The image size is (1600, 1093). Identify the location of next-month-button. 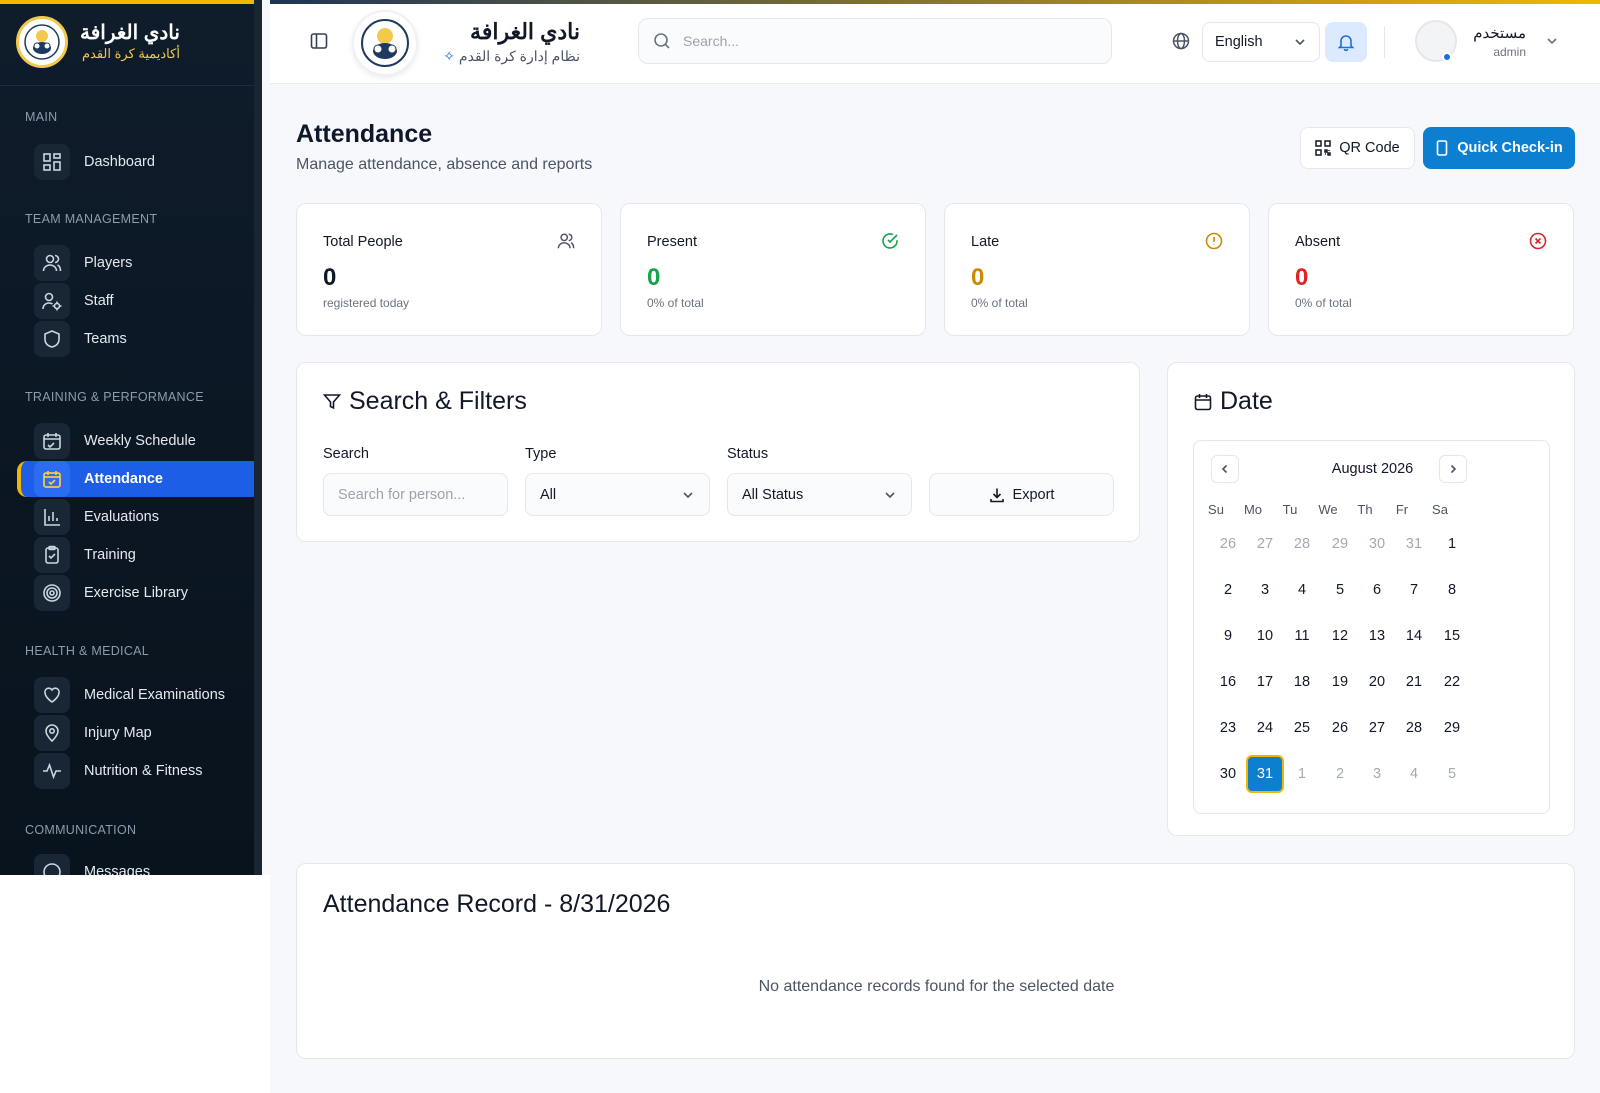
(1453, 469).